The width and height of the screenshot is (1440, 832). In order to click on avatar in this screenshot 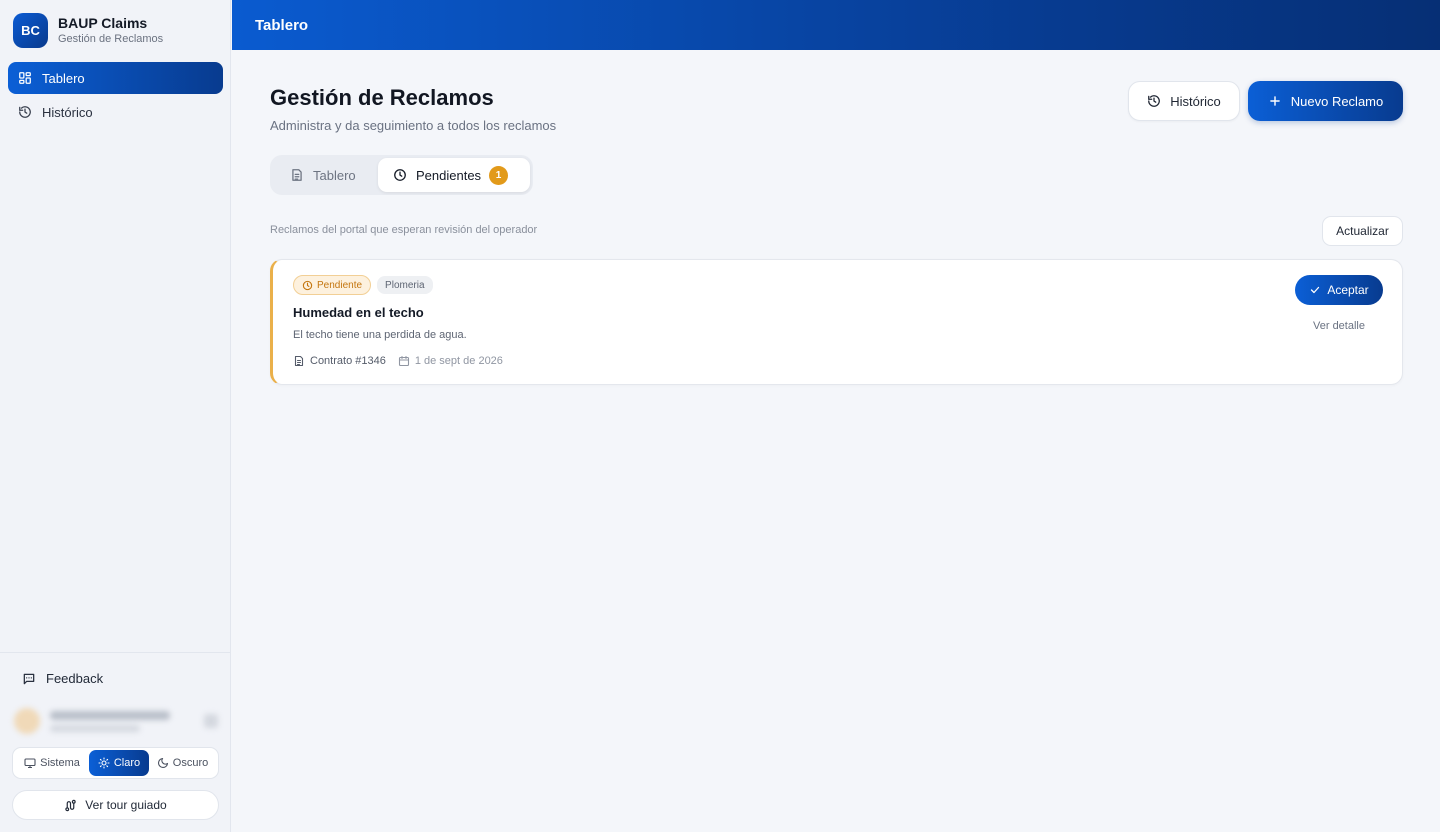, I will do `click(27, 721)`.